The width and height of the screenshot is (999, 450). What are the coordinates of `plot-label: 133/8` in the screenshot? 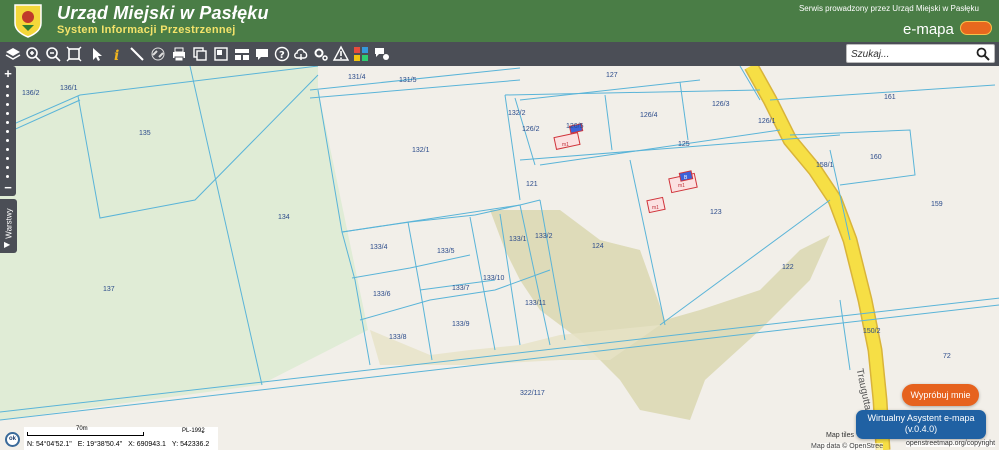 It's located at (398, 337).